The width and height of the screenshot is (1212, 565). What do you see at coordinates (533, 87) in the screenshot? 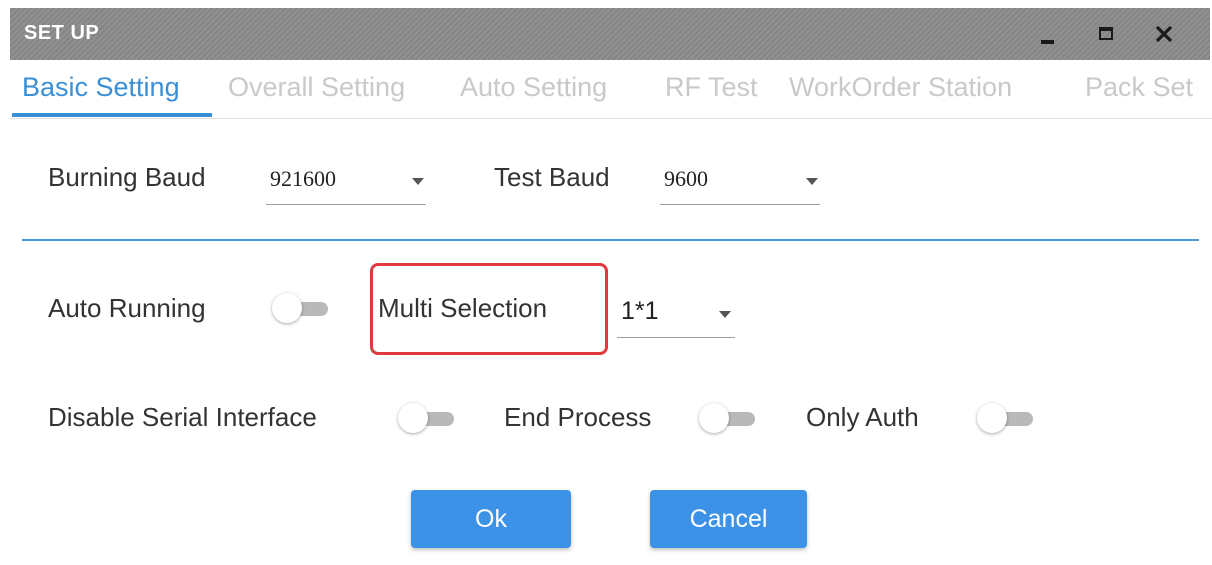
I see `tab-auto-setting: Auto Setting` at bounding box center [533, 87].